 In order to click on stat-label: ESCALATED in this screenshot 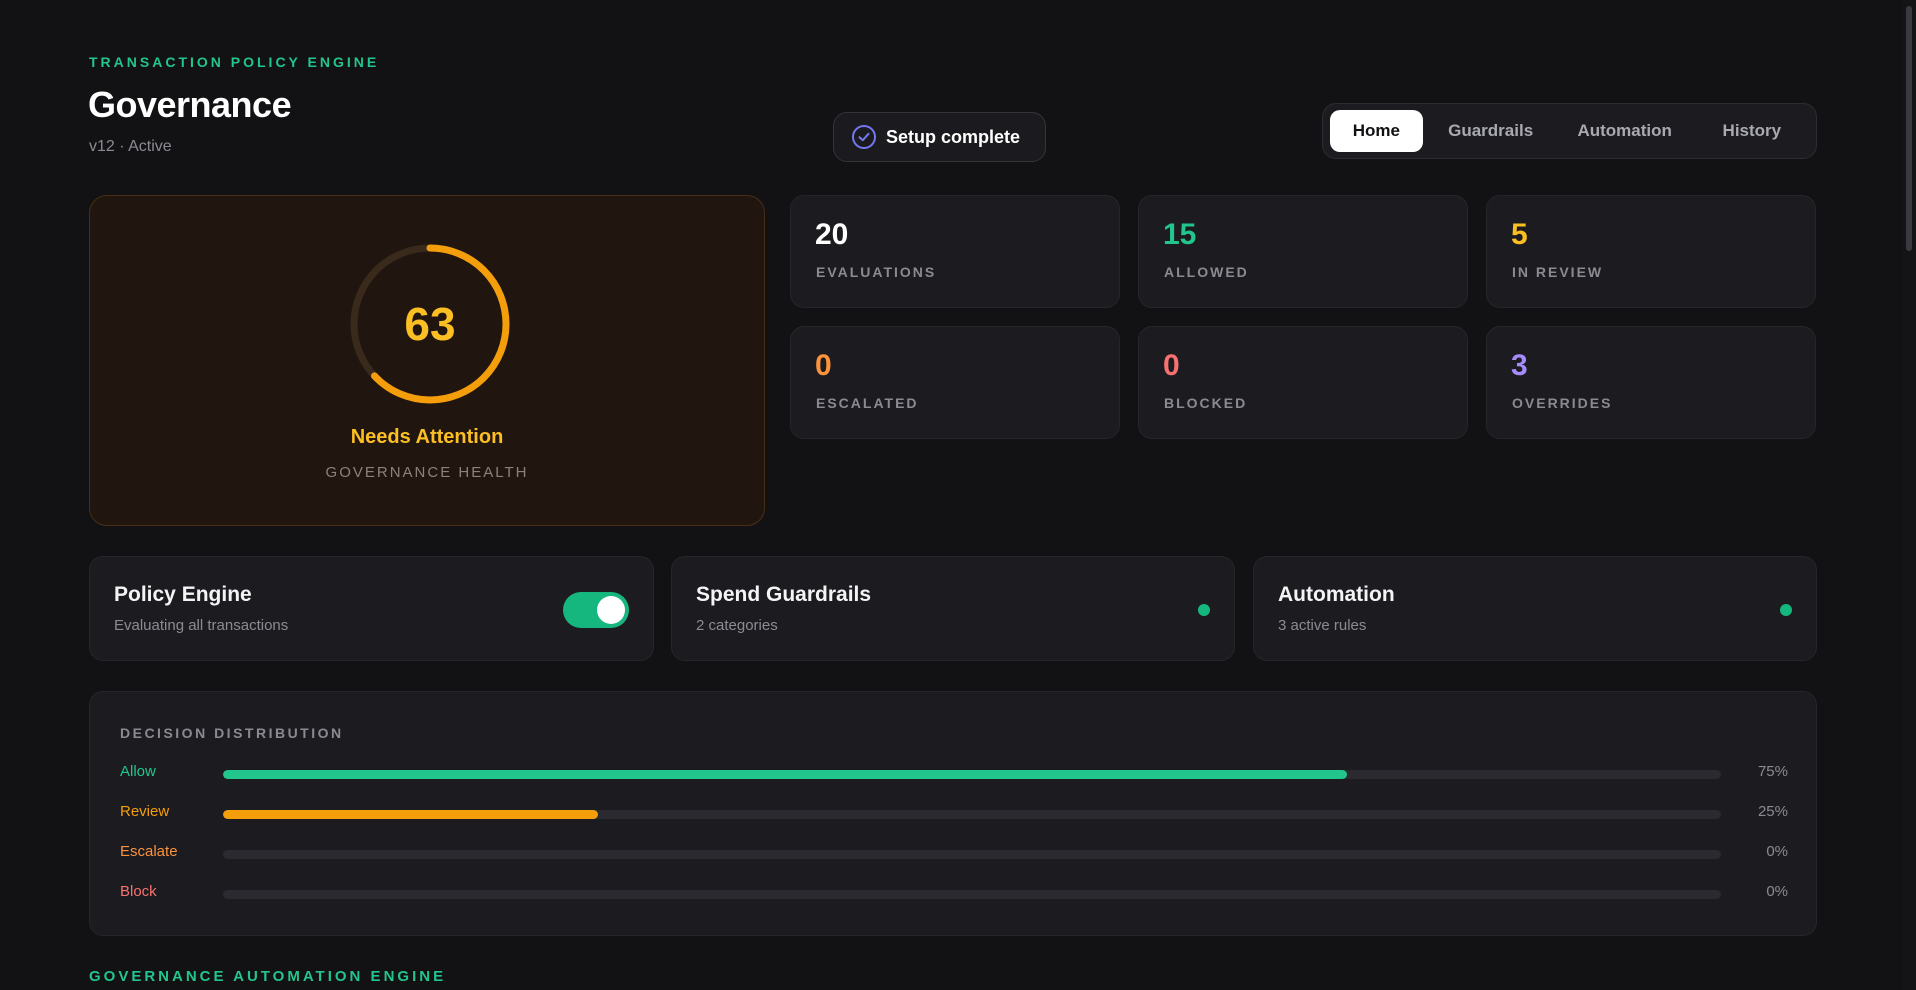, I will do `click(867, 403)`.